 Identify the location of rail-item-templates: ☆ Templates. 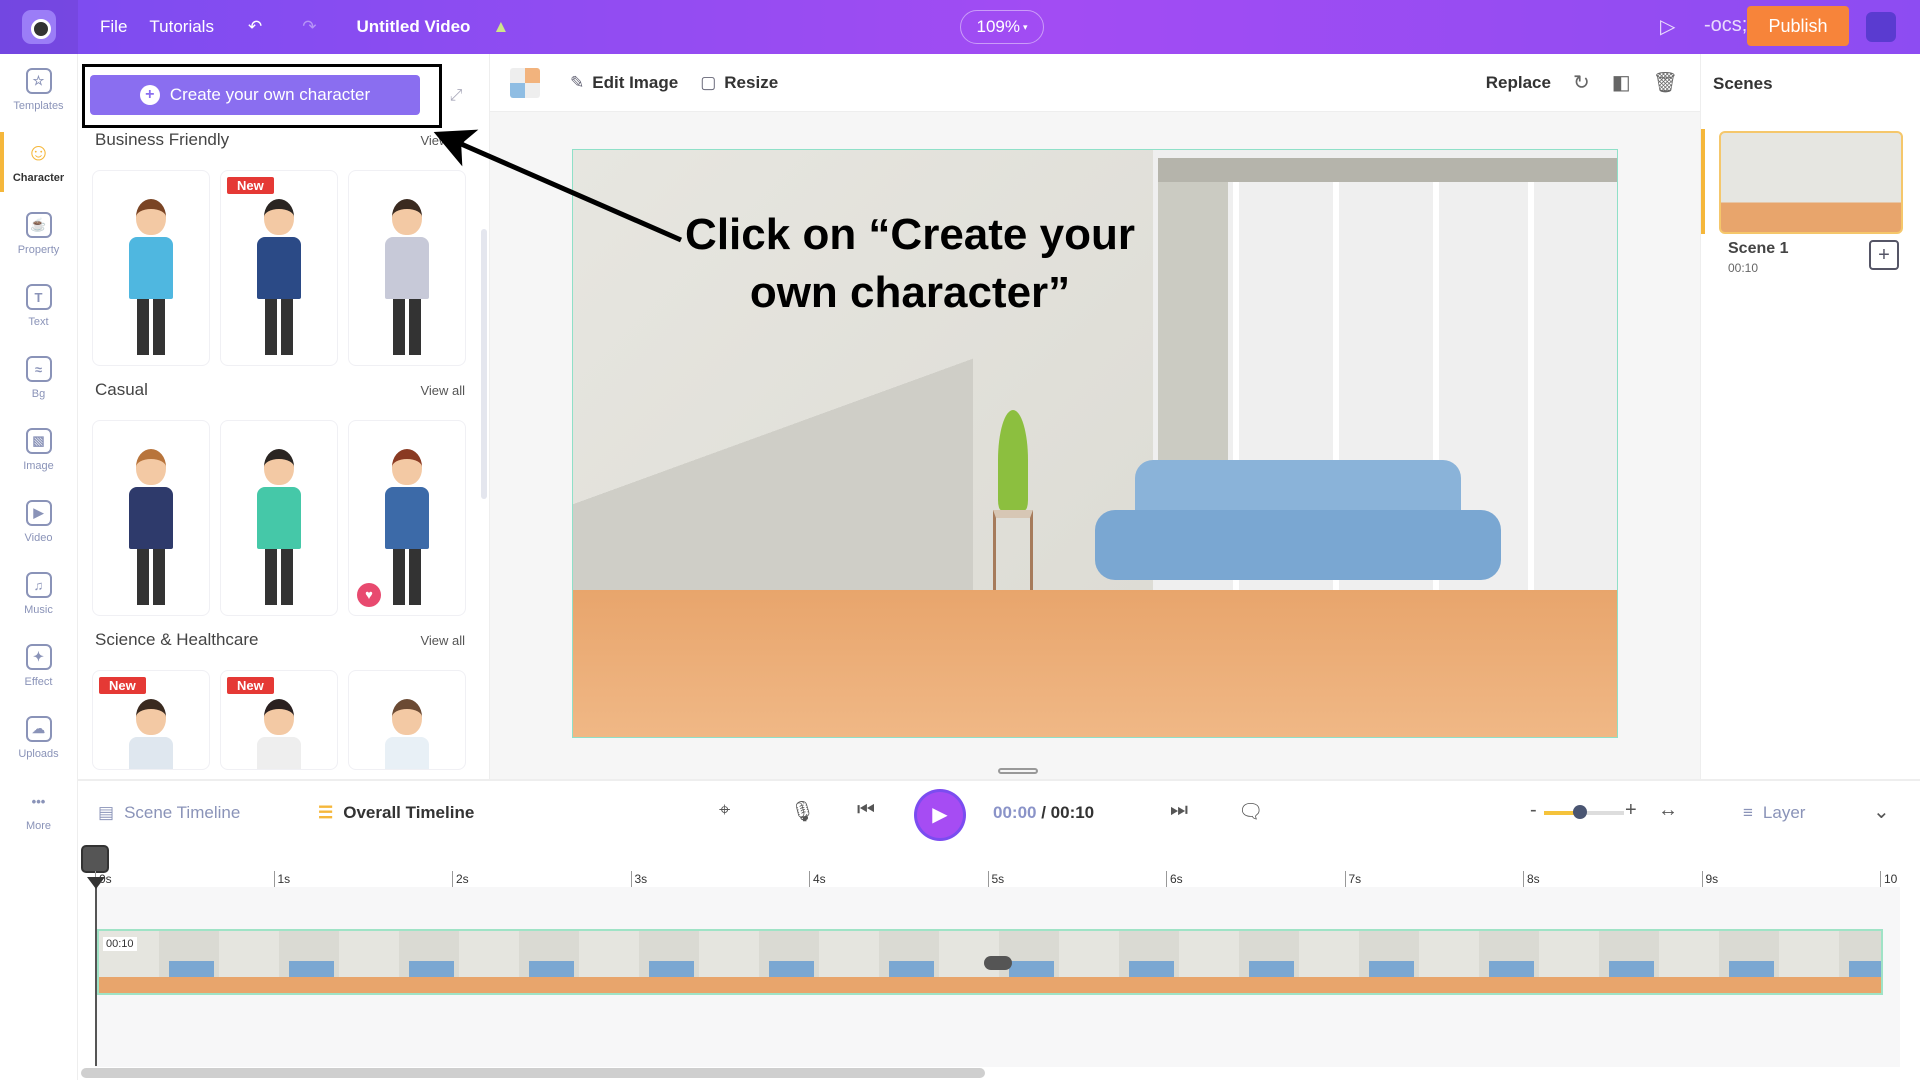
(38, 90).